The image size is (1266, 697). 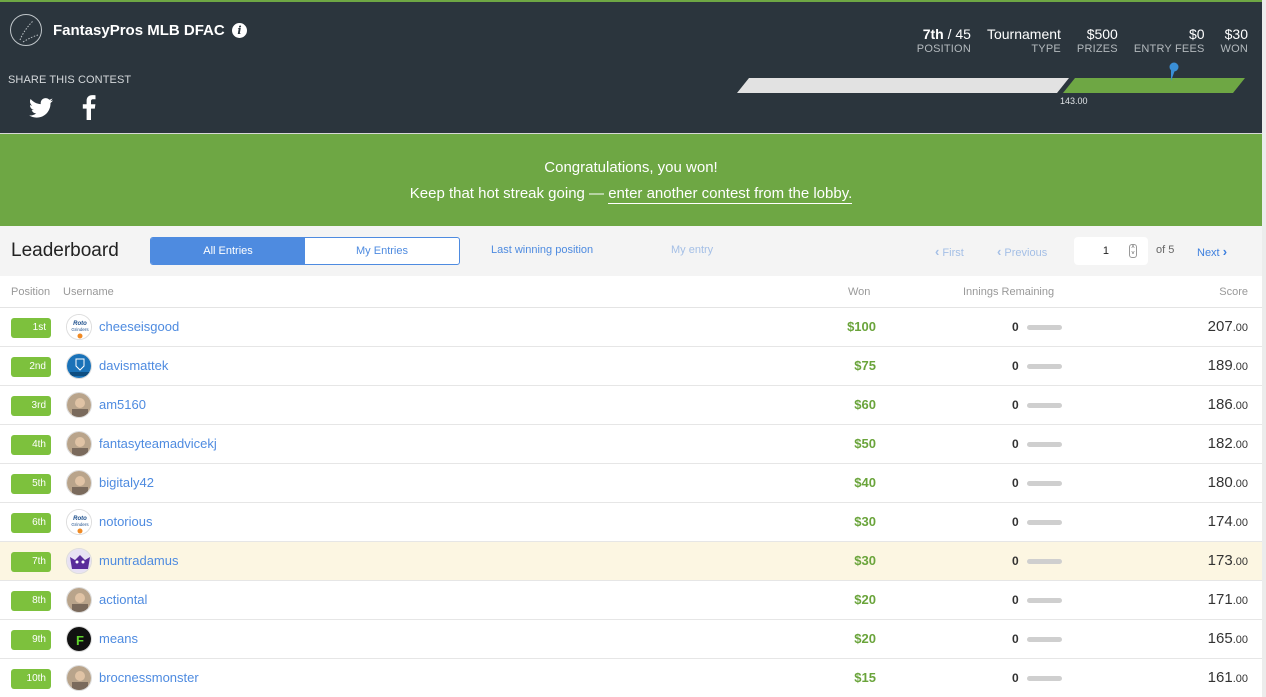 I want to click on pager-next-label: Next, so click(x=1208, y=253).